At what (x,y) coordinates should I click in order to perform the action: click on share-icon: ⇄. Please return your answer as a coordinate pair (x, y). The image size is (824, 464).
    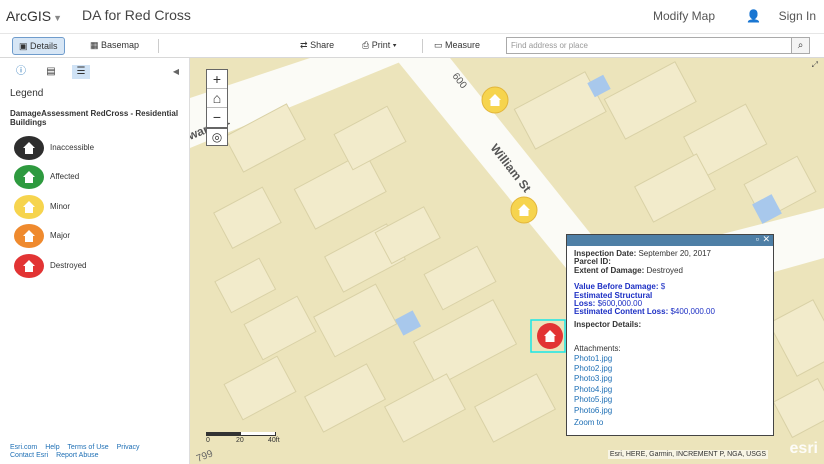
    Looking at the image, I should click on (304, 45).